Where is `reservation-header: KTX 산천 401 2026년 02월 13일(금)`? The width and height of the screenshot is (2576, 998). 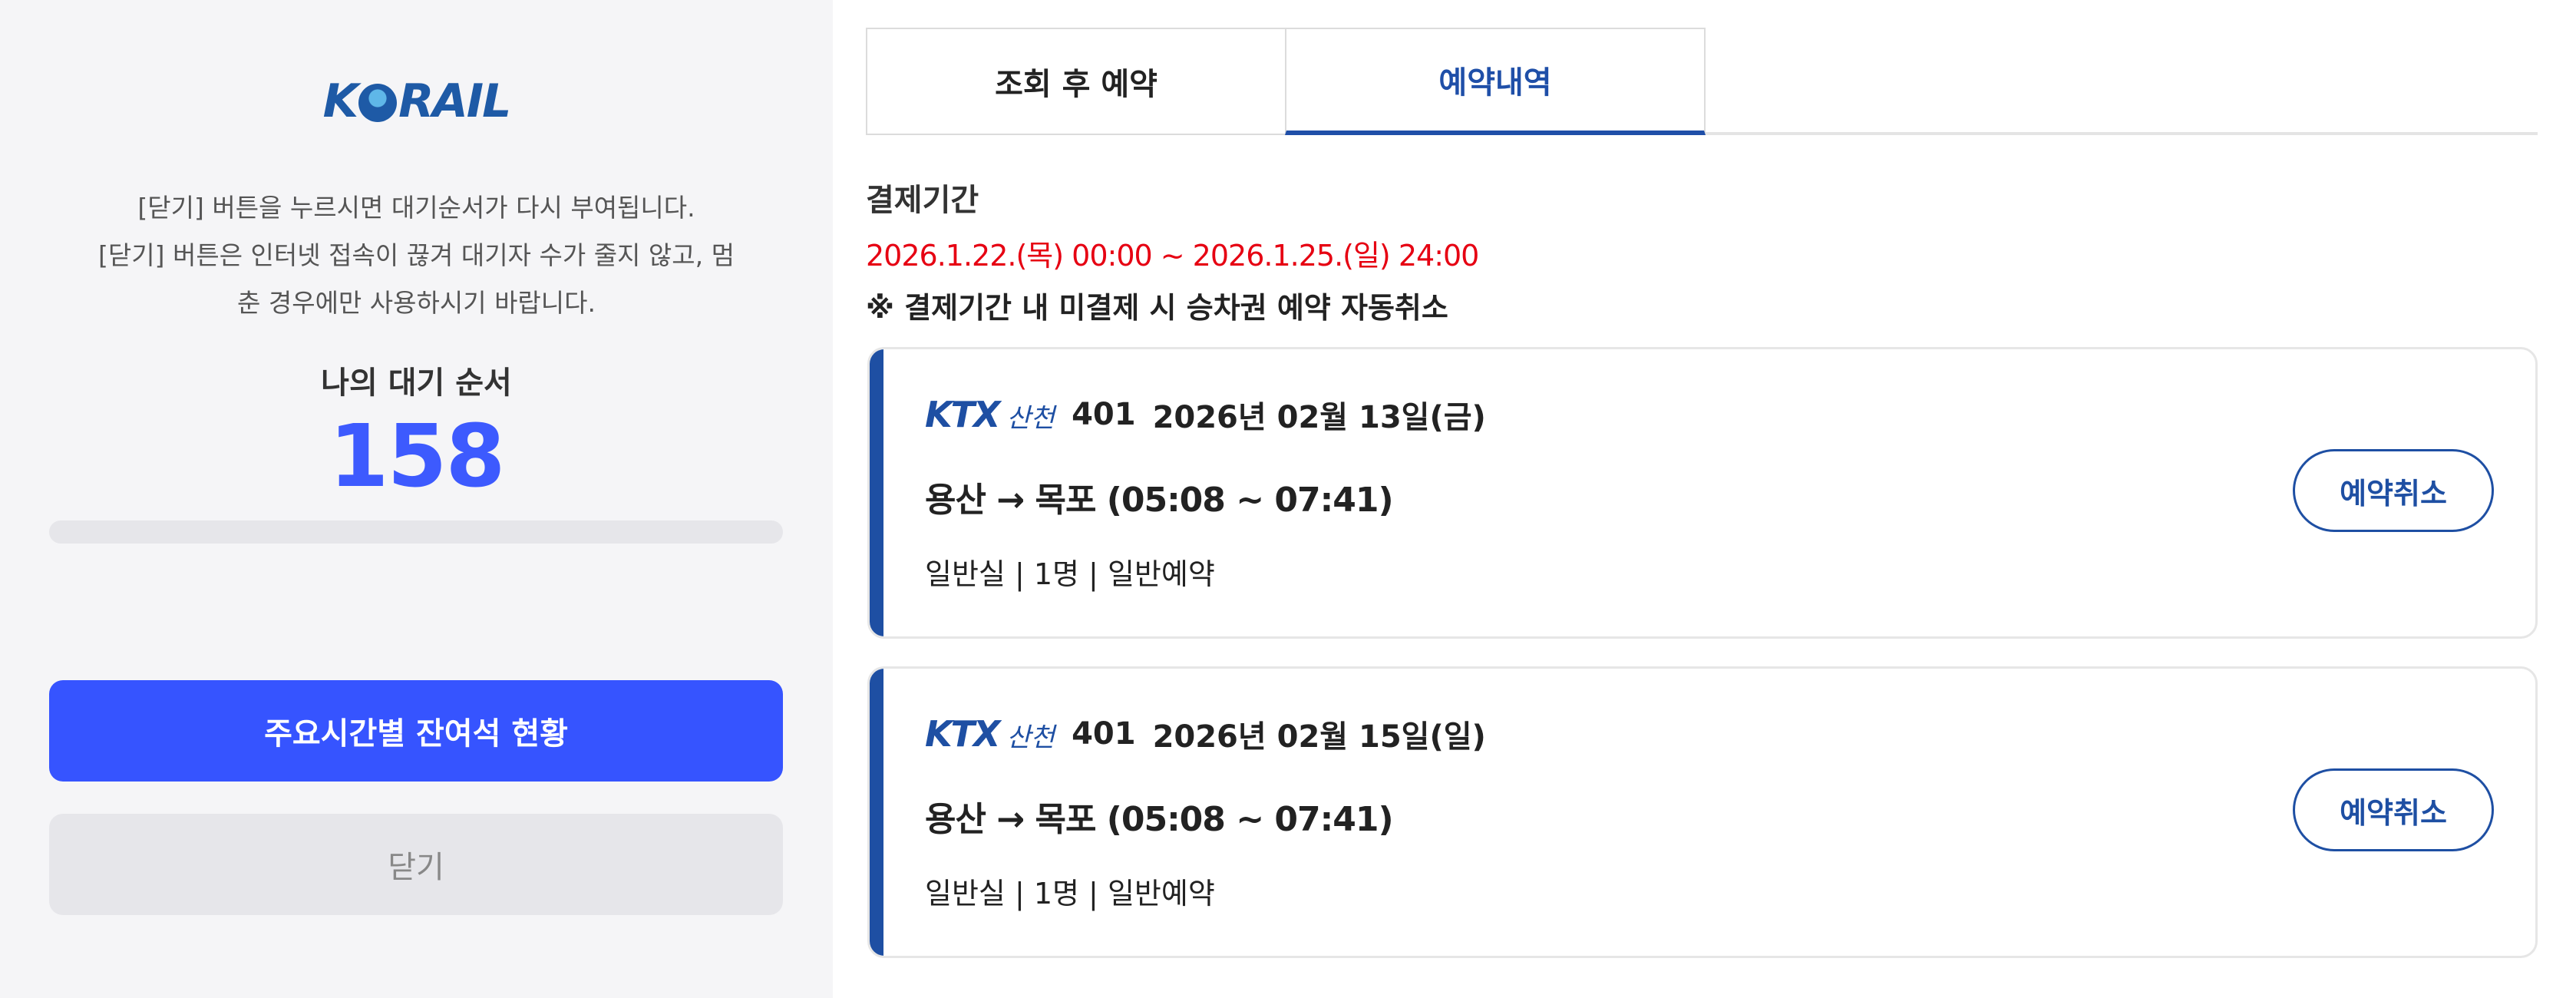 reservation-header: KTX 산천 401 2026년 02월 13일(금) is located at coordinates (1205, 414).